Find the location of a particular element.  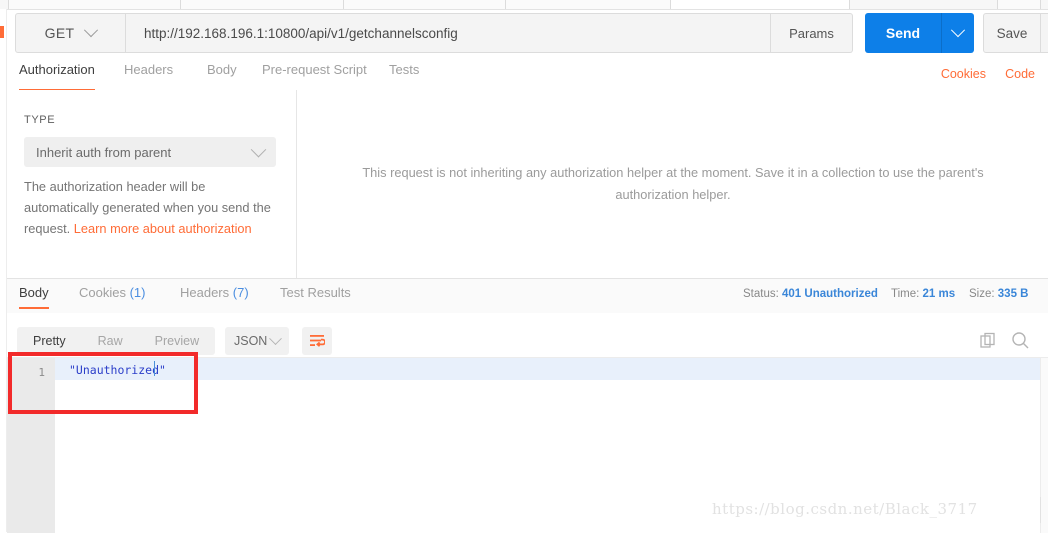

vertical-scrollbar is located at coordinates (1044, 445).